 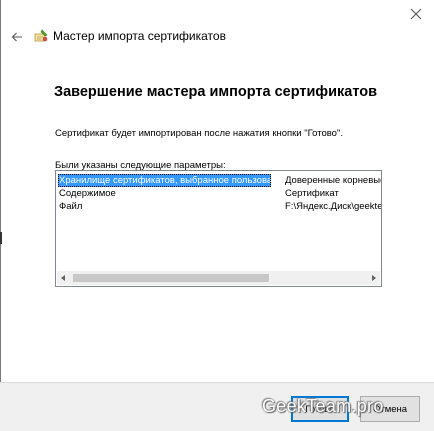 I want to click on scroll-left-icon, so click(x=63, y=278).